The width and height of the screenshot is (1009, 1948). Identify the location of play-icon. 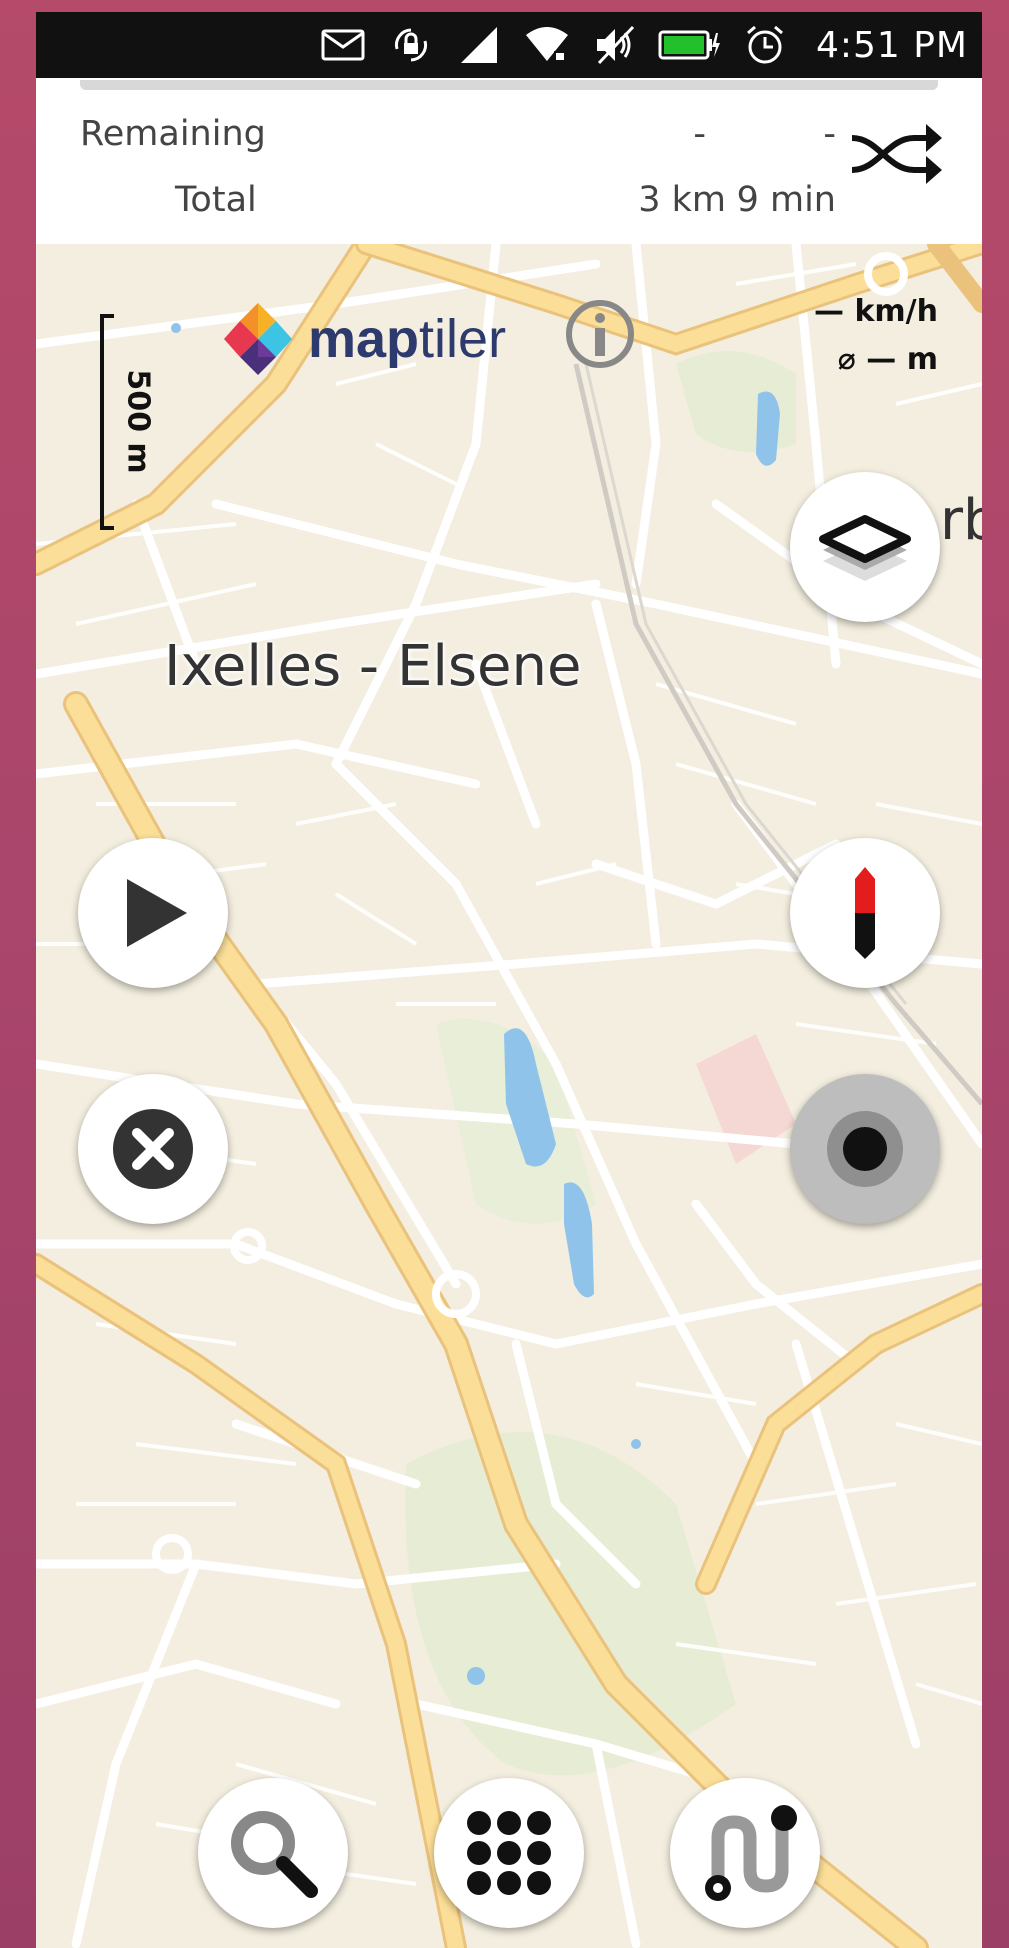
(157, 913).